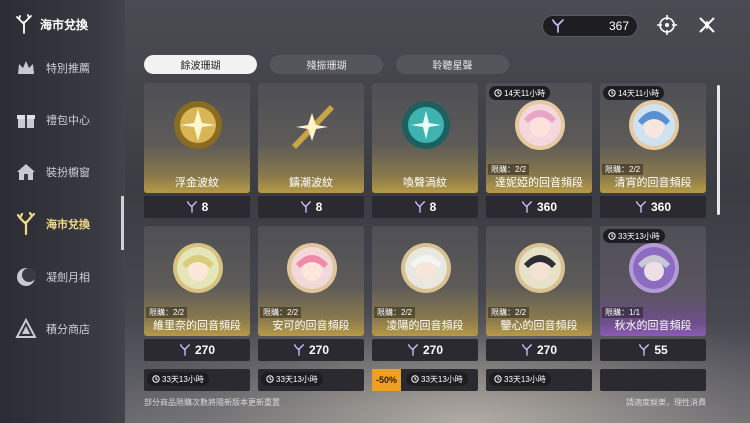  What do you see at coordinates (26, 120) in the screenshot?
I see `gift-icon` at bounding box center [26, 120].